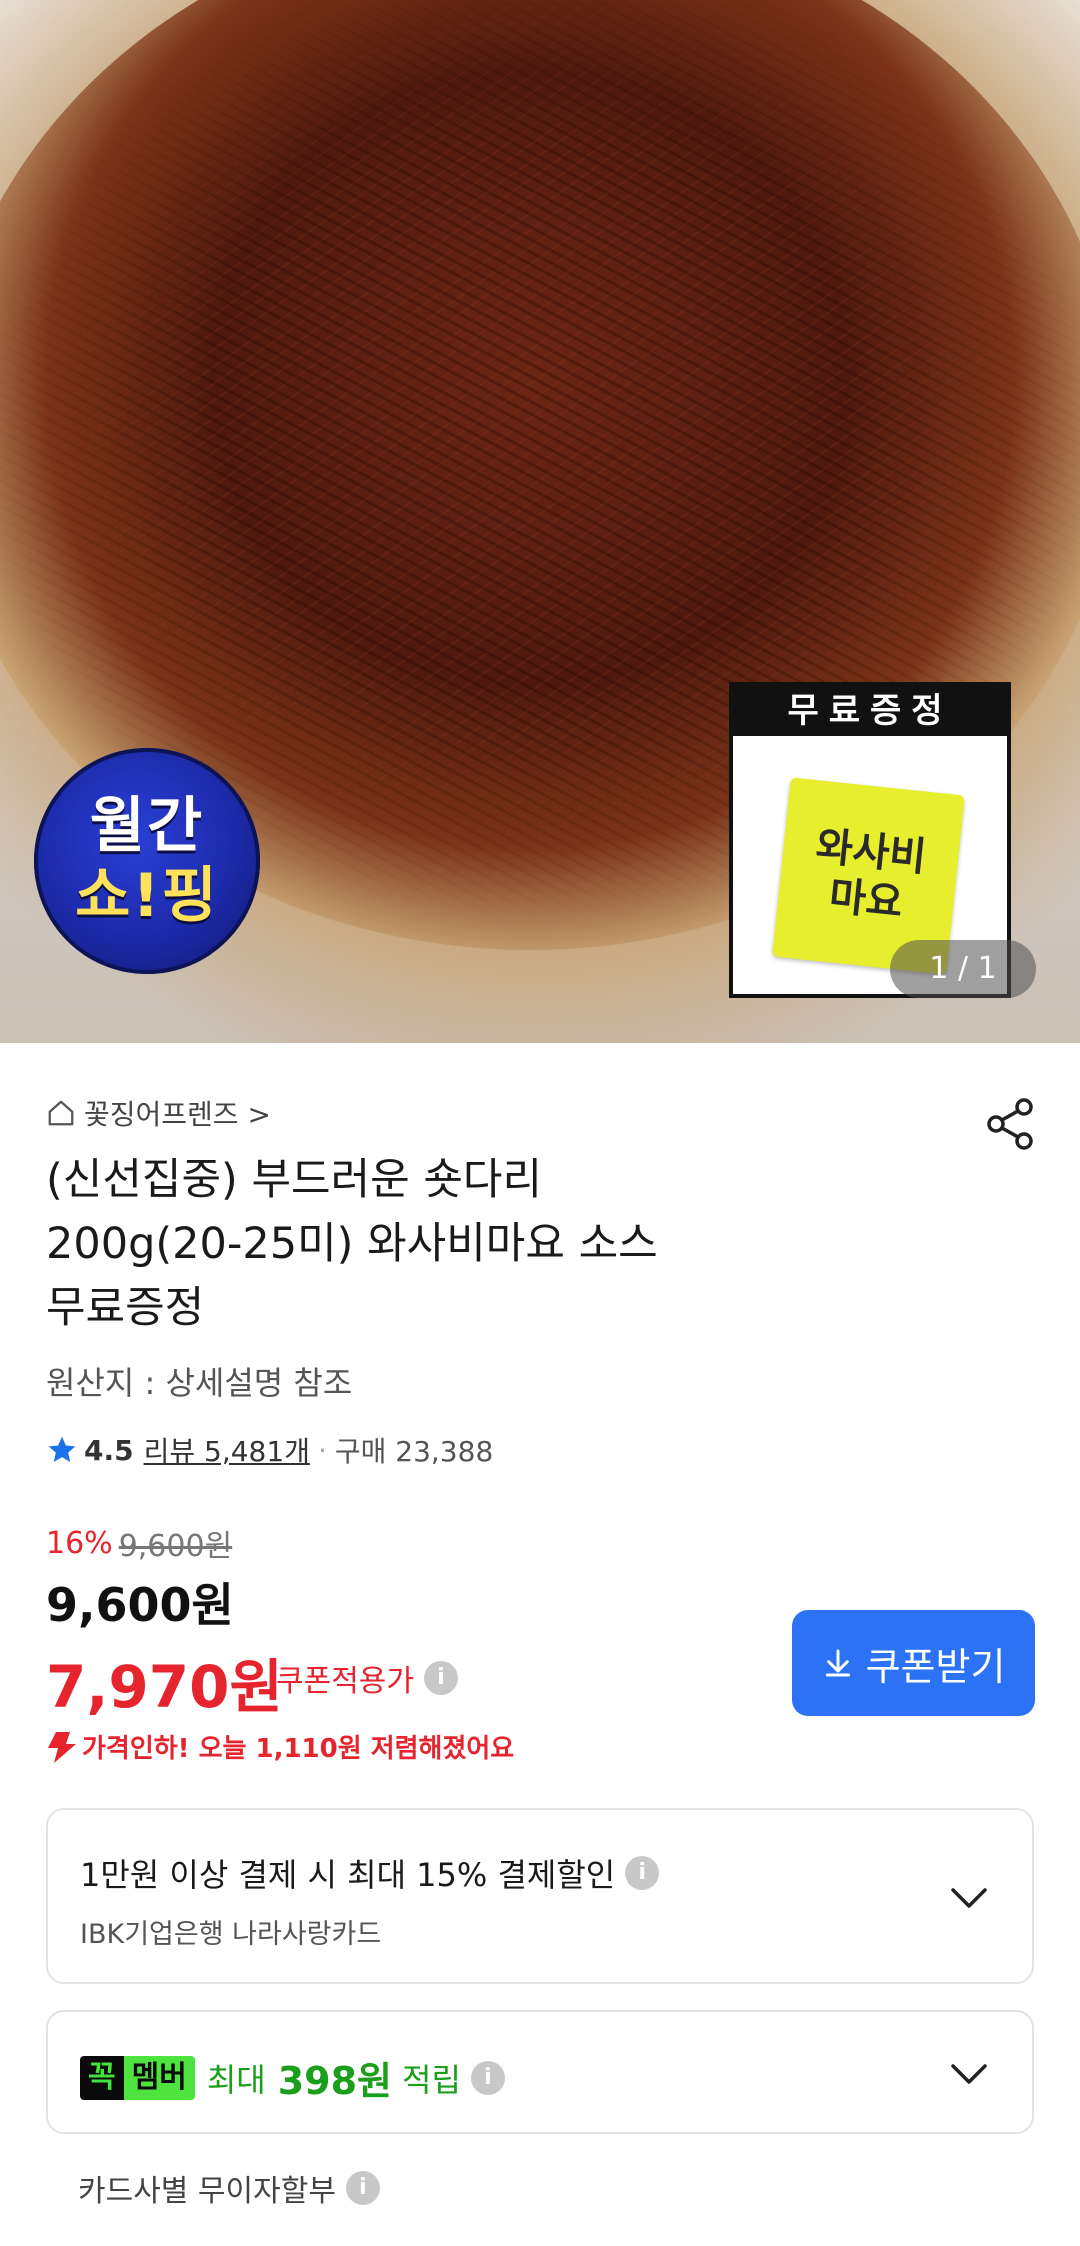 This screenshot has height=2246, width=1080. Describe the element at coordinates (870, 711) in the screenshot. I see `free-gift-title: 무료증정` at that location.